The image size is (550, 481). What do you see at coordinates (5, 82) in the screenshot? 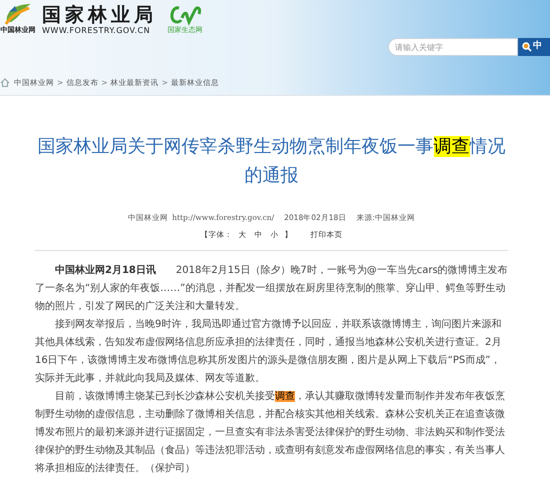
I see `home-icon` at bounding box center [5, 82].